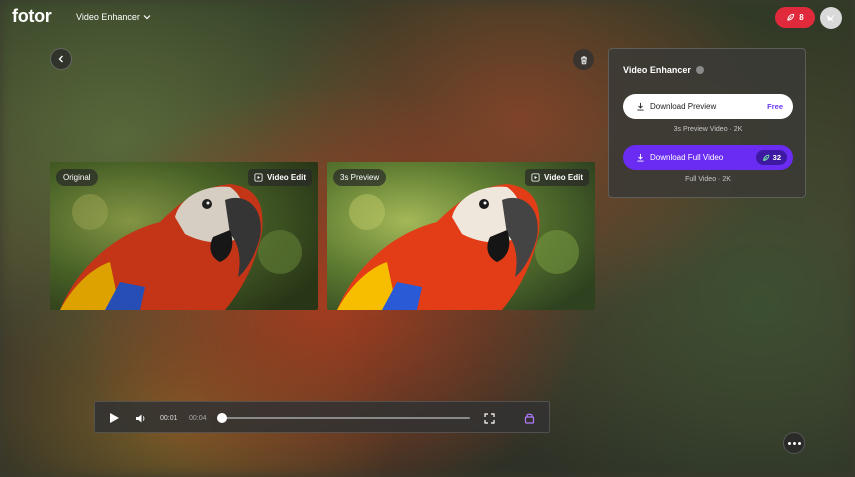 The width and height of the screenshot is (855, 477). I want to click on lock-icon, so click(529, 418).